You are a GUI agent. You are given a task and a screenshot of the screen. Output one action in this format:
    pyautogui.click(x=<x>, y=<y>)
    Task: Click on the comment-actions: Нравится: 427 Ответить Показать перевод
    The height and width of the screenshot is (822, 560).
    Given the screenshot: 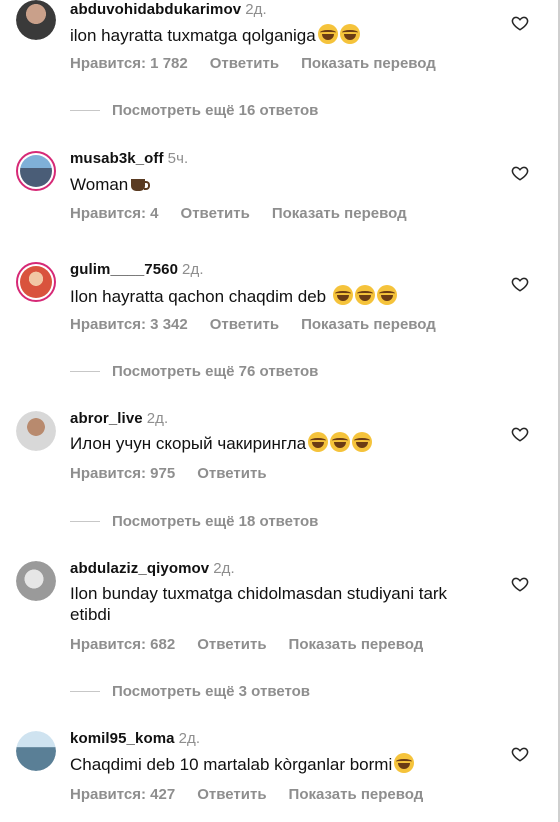 What is the action you would take?
    pyautogui.click(x=257, y=794)
    